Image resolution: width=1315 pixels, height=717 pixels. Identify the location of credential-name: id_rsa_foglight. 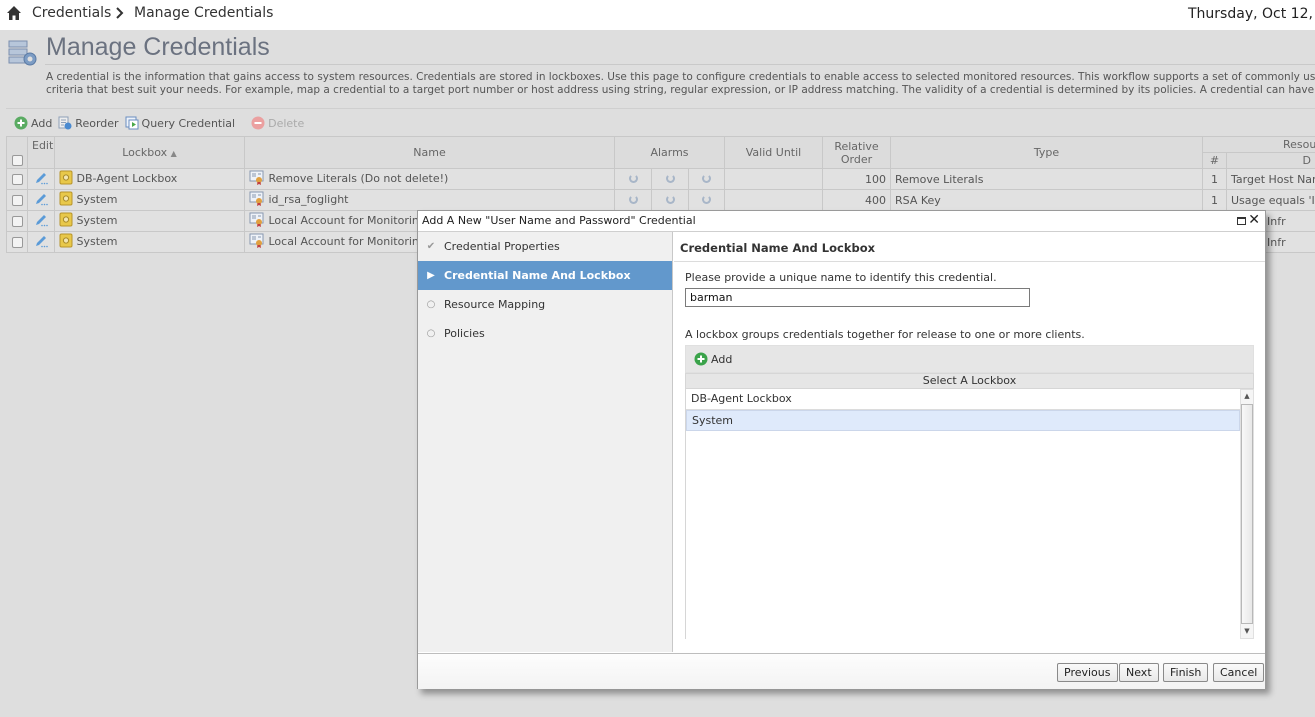
(309, 199).